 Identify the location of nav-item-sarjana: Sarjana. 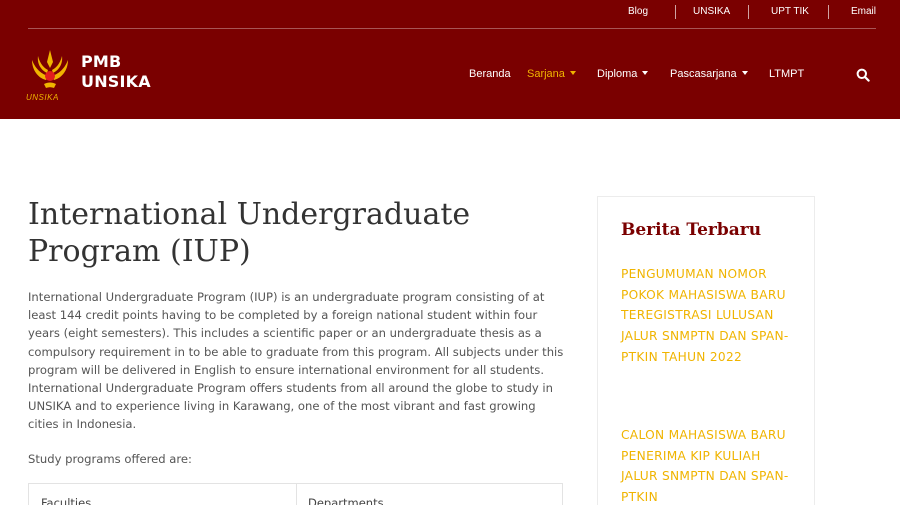
(551, 76).